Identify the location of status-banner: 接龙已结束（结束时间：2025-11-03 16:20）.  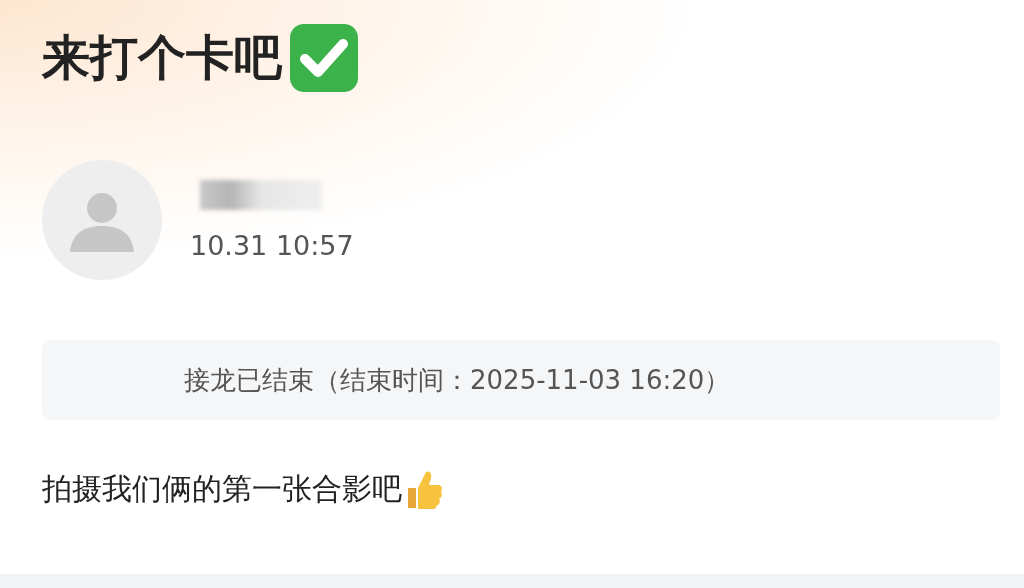
(521, 380).